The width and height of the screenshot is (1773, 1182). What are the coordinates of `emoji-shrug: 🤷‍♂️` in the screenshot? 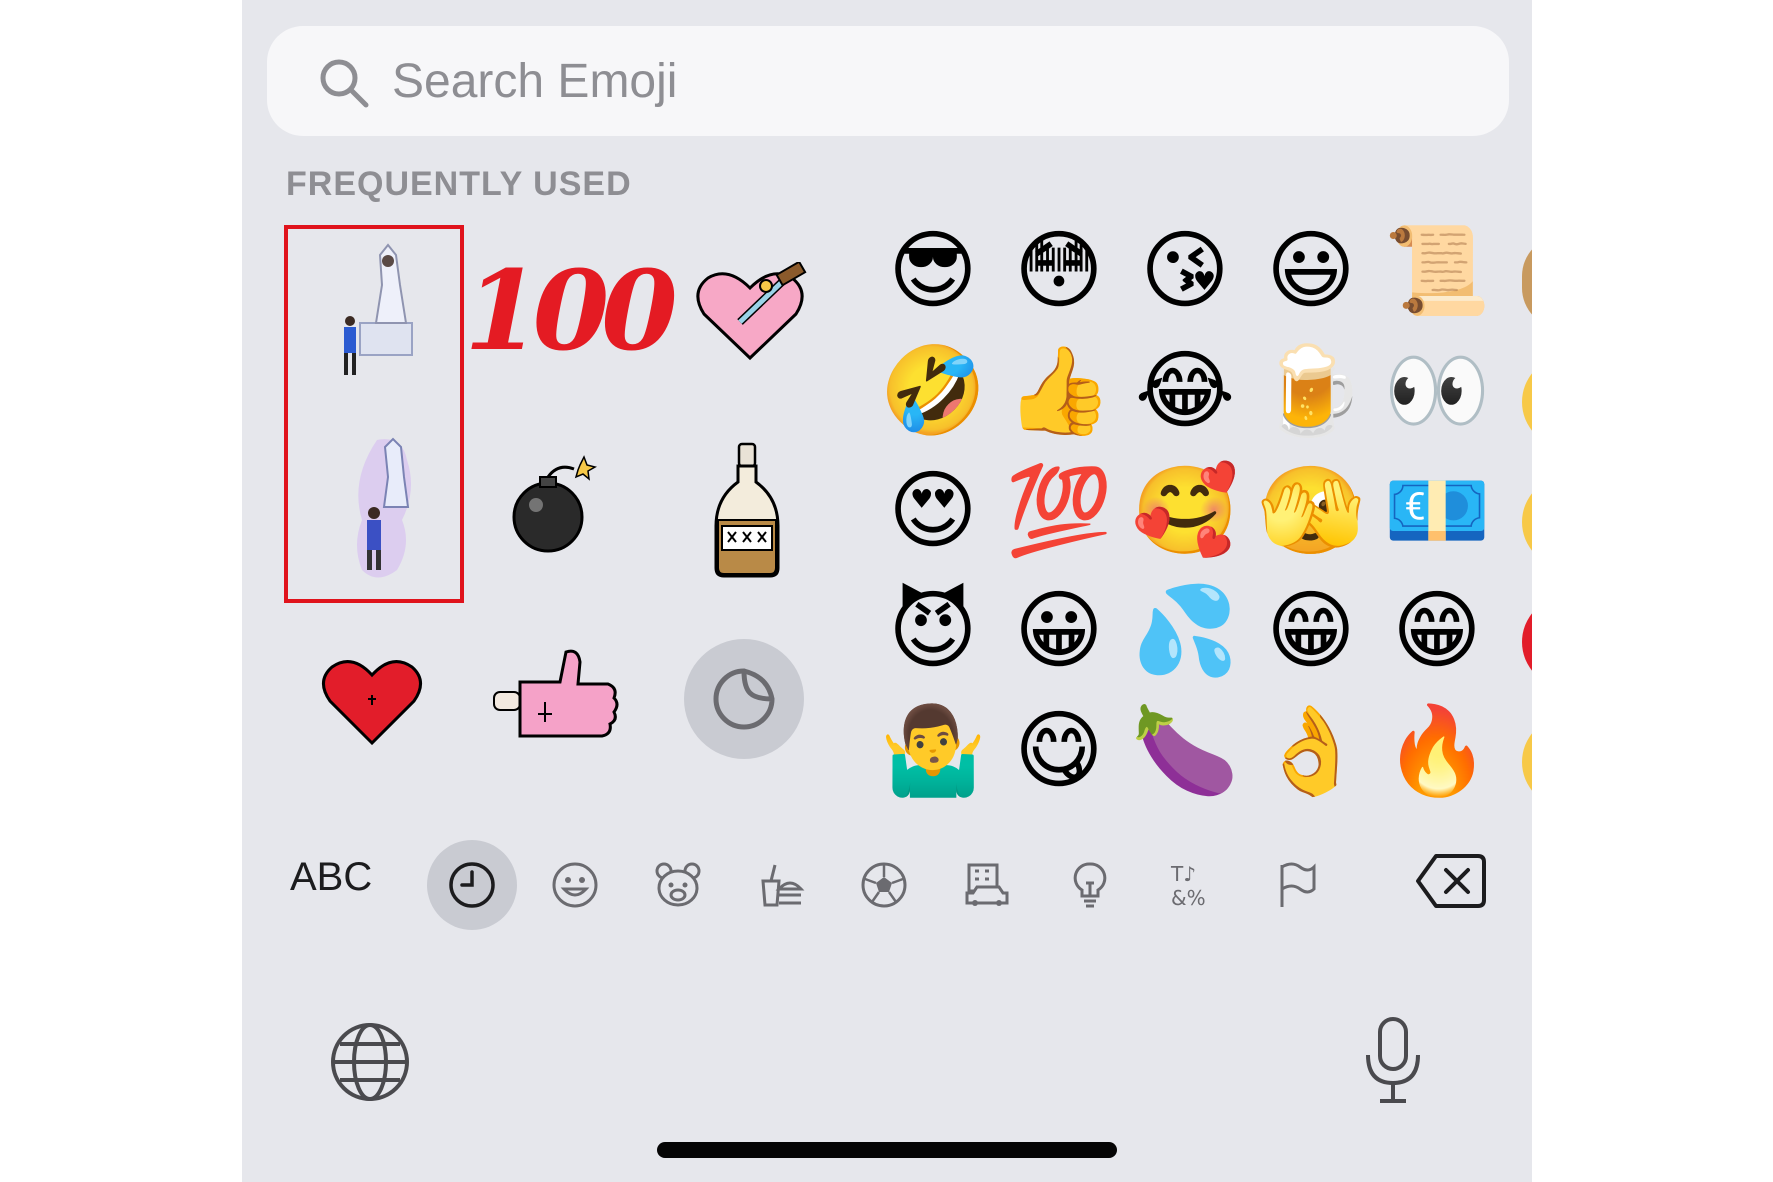 It's located at (933, 751).